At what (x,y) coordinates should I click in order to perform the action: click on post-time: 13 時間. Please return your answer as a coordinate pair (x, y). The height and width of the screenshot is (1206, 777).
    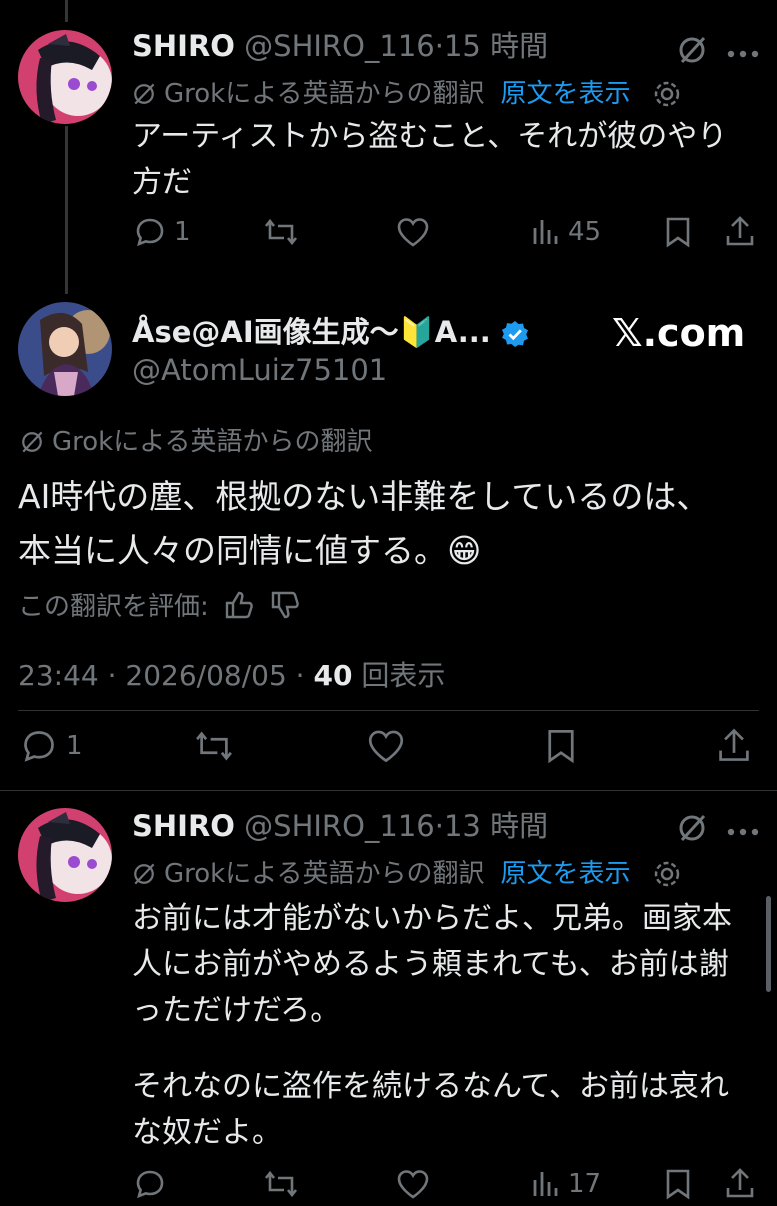
    Looking at the image, I should click on (496, 826).